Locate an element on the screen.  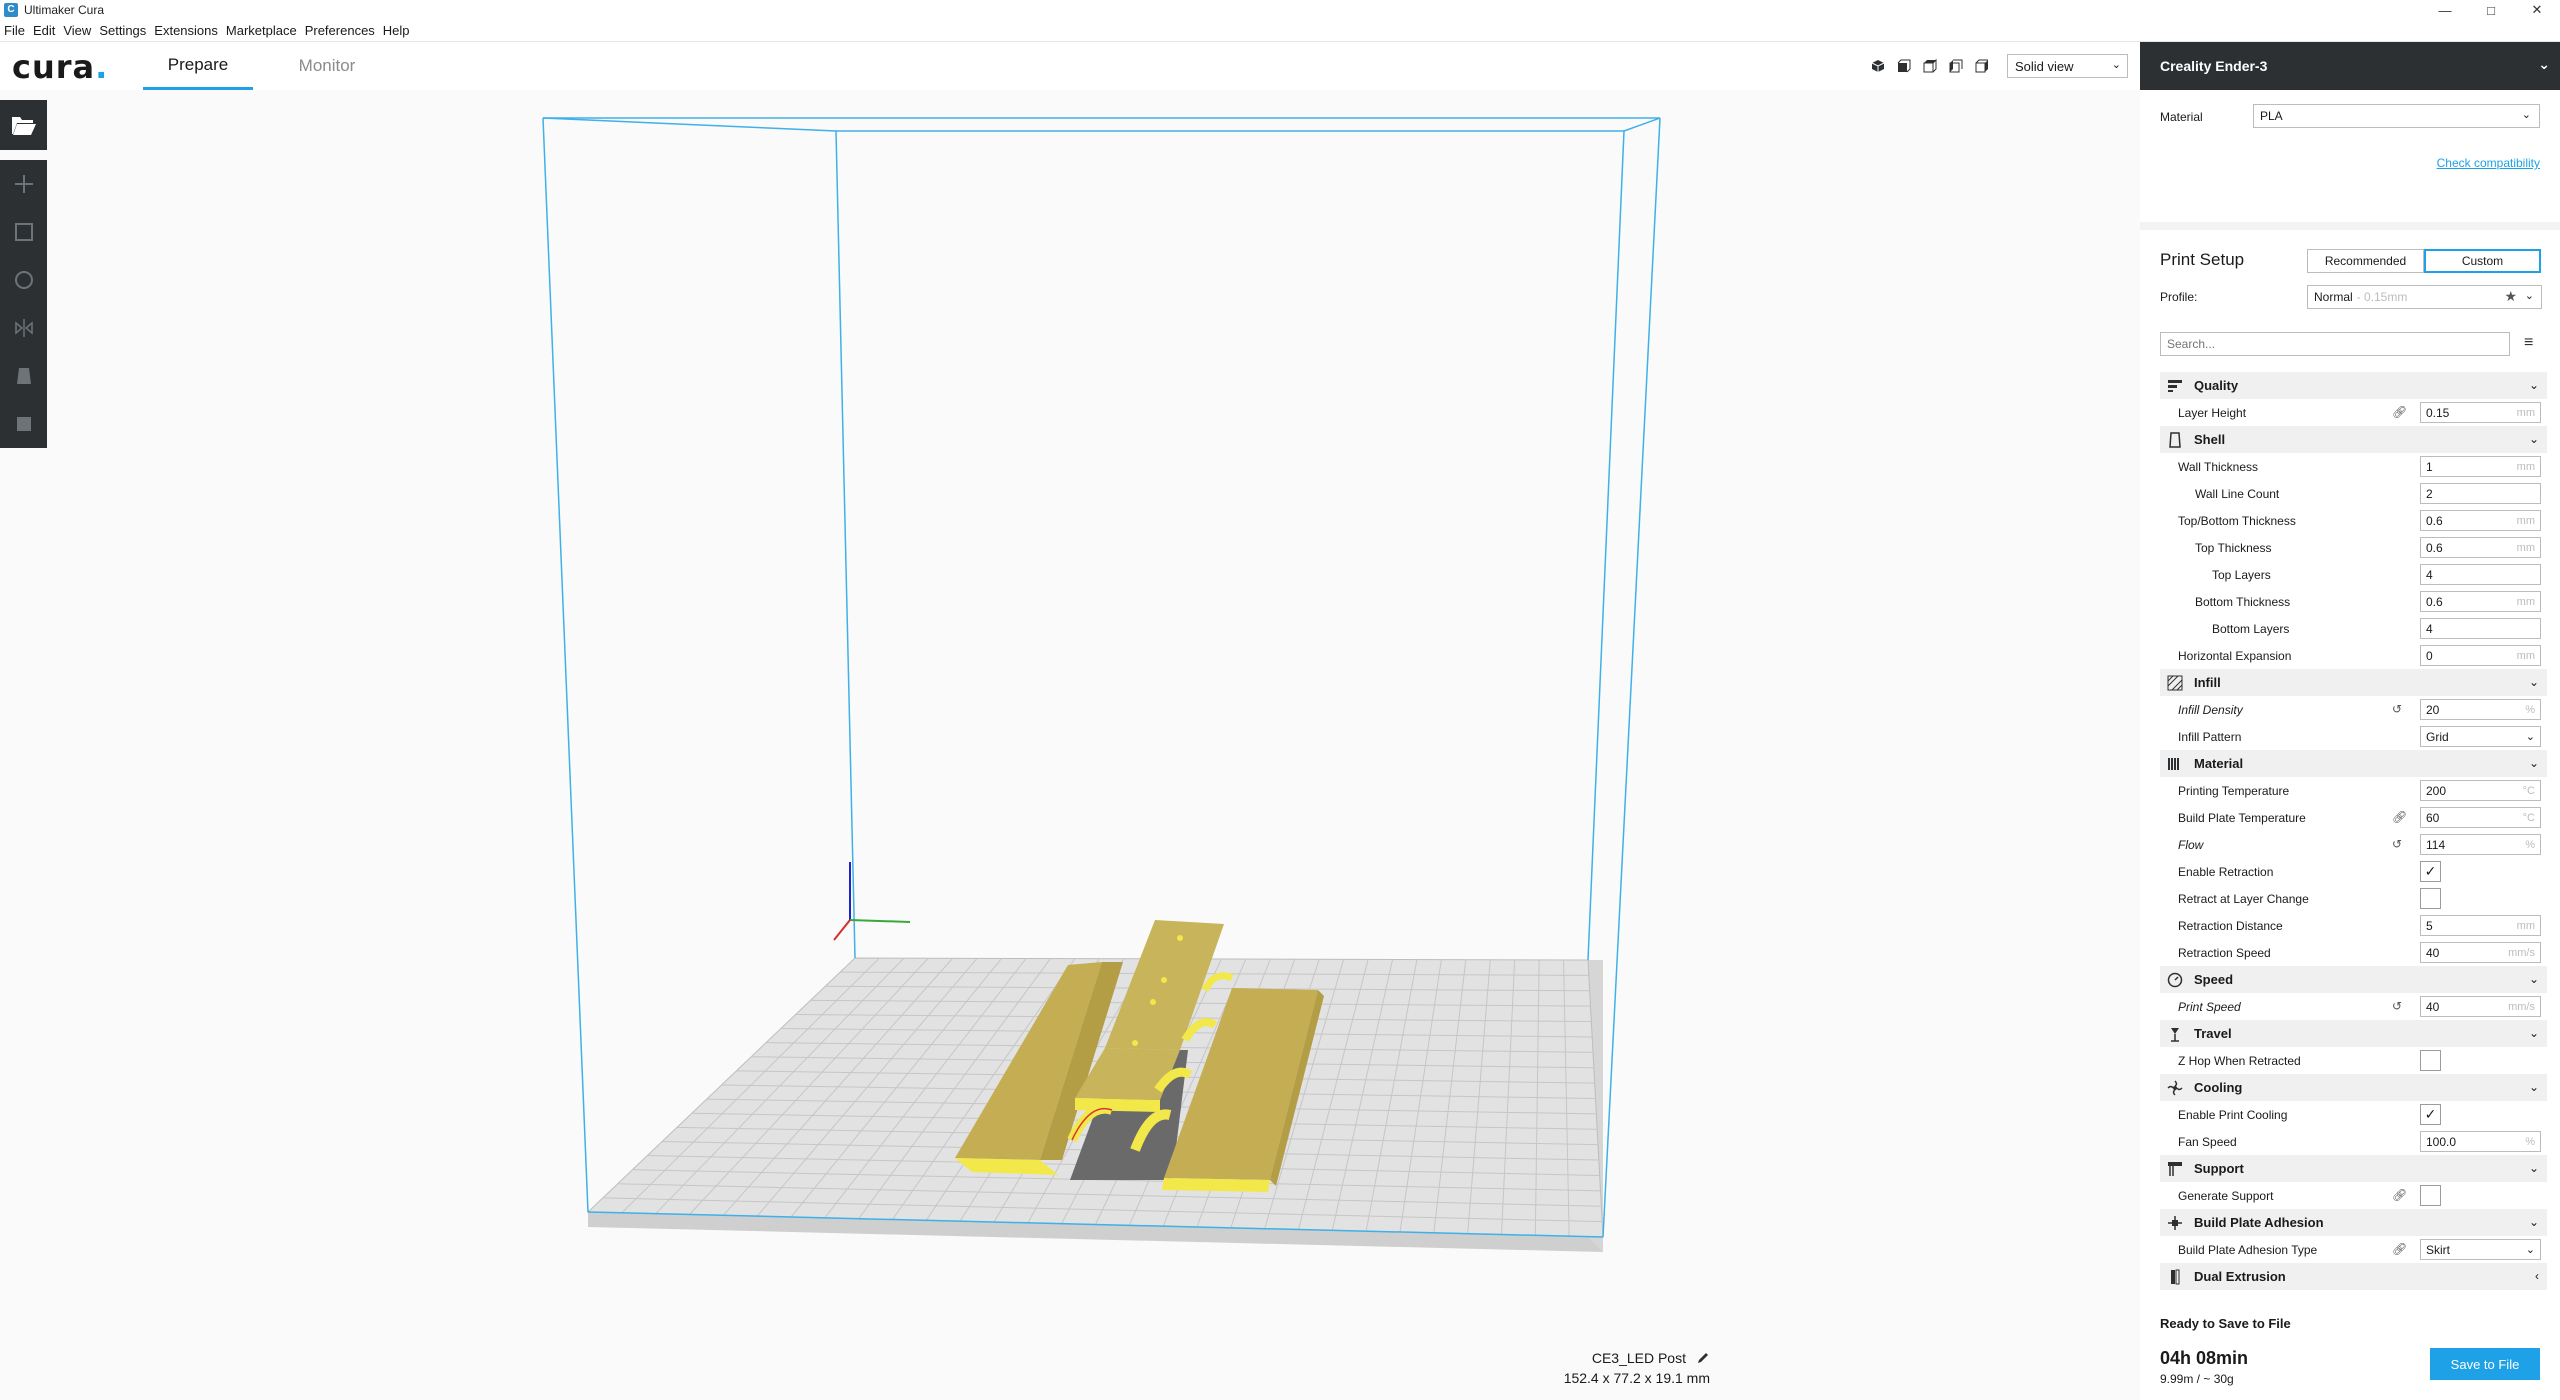
recommended-mode-button: Recommended is located at coordinates (2365, 261).